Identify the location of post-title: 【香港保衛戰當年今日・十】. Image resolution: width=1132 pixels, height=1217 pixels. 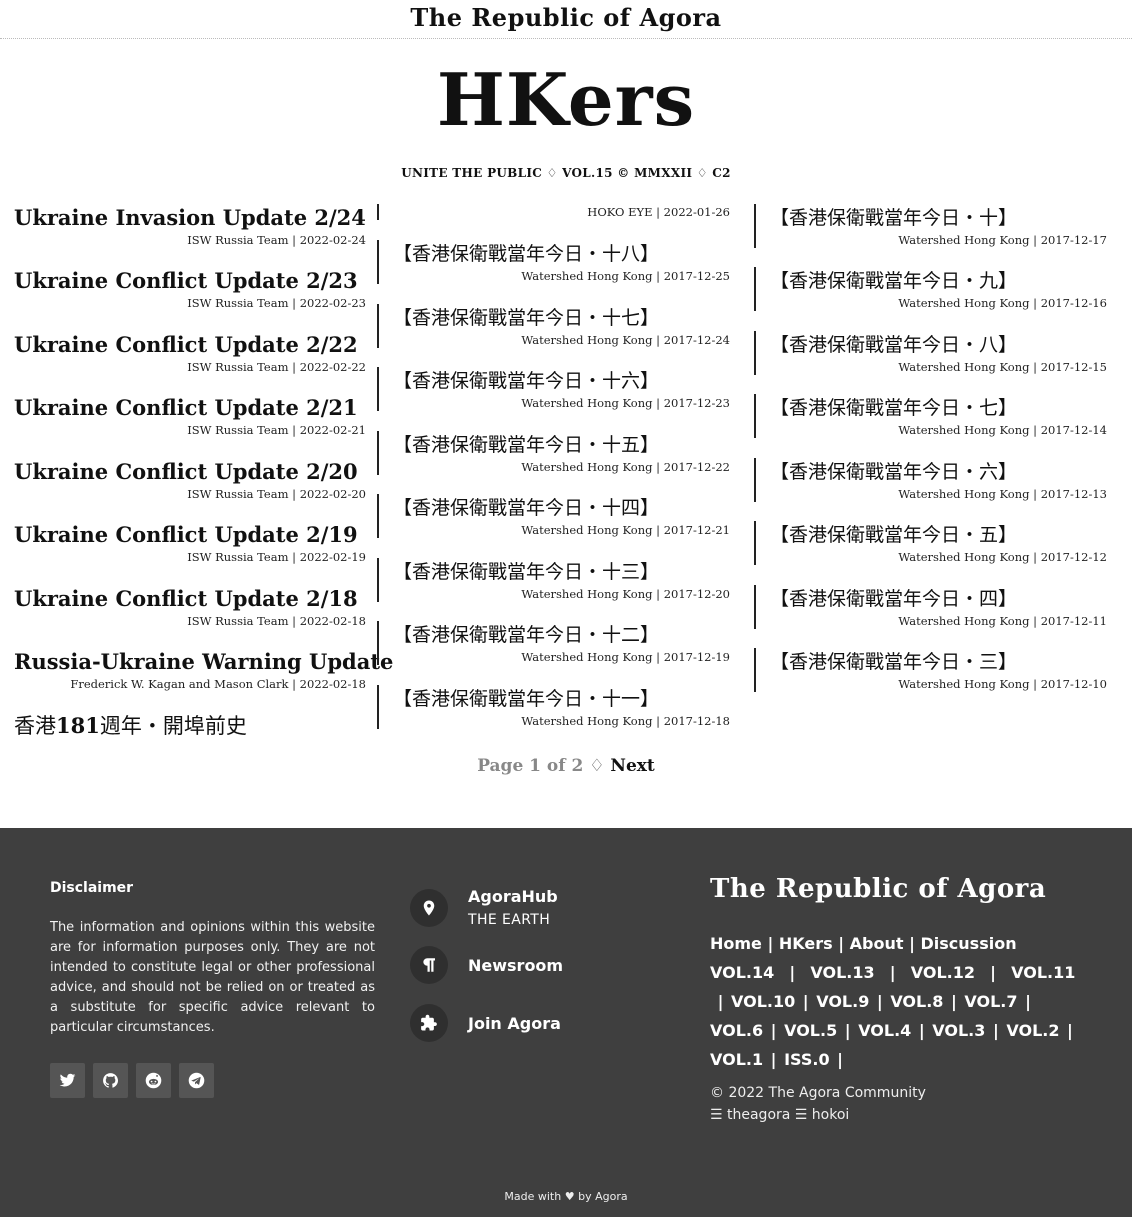
(931, 218).